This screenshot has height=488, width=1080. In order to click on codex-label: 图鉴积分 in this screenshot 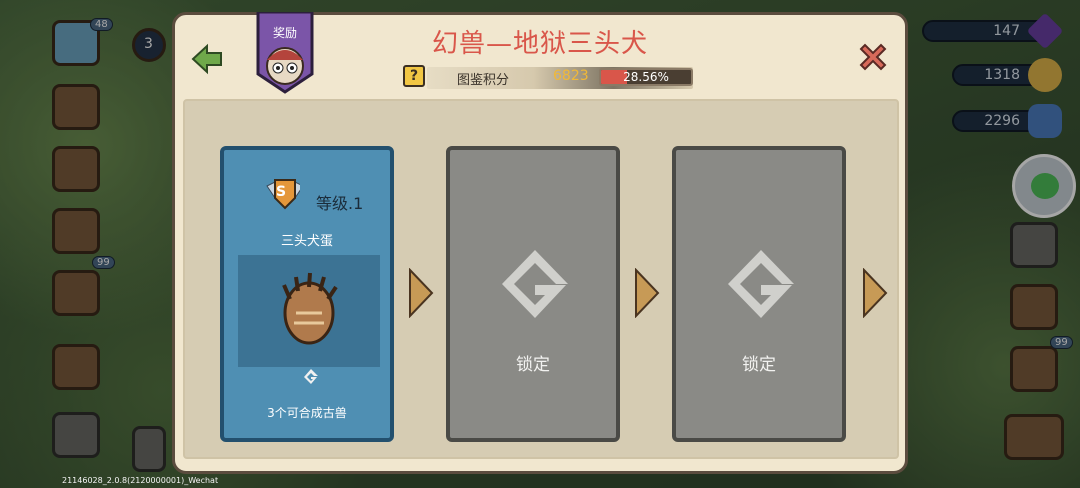, I will do `click(483, 80)`.